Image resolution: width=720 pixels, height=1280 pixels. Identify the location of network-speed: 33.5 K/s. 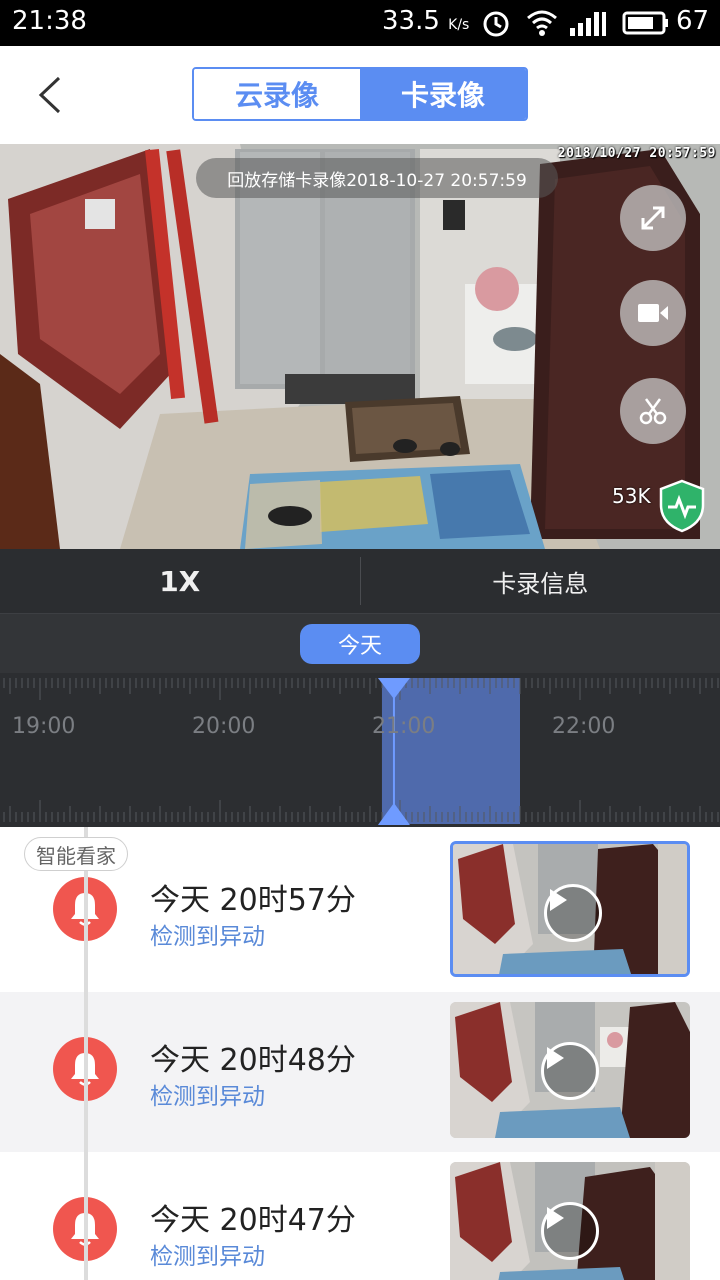
(426, 21).